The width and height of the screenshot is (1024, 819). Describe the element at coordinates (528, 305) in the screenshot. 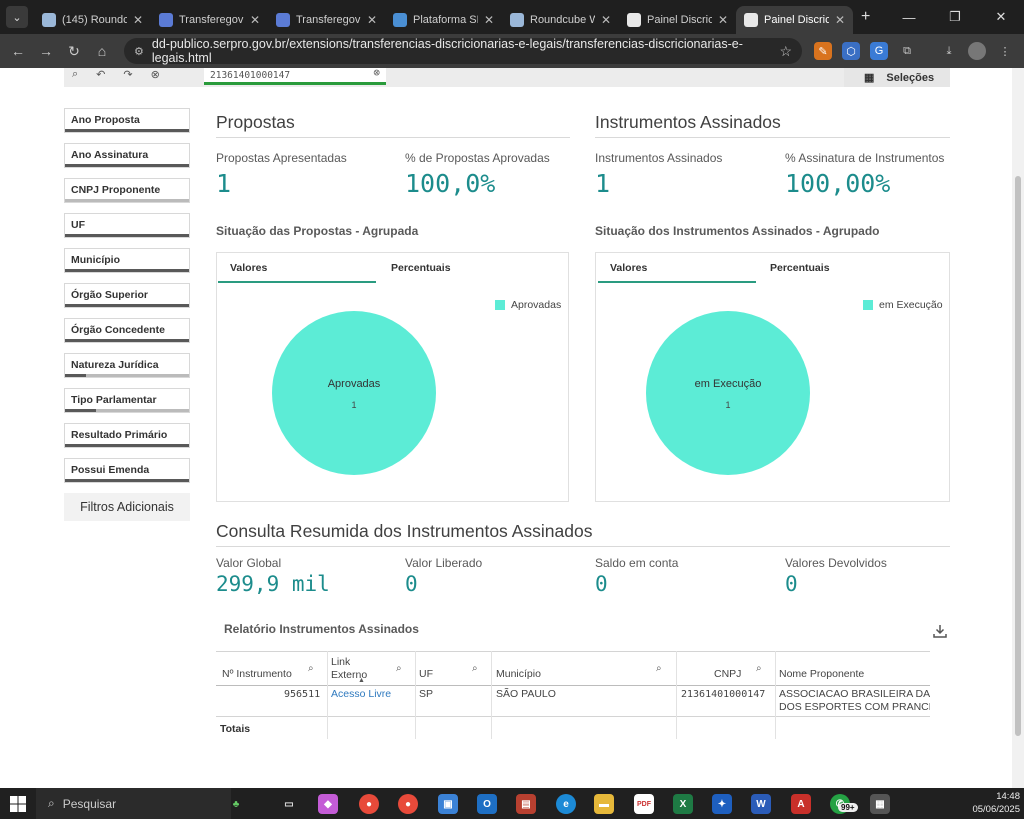

I see `chart-legend: Aprovadas` at that location.